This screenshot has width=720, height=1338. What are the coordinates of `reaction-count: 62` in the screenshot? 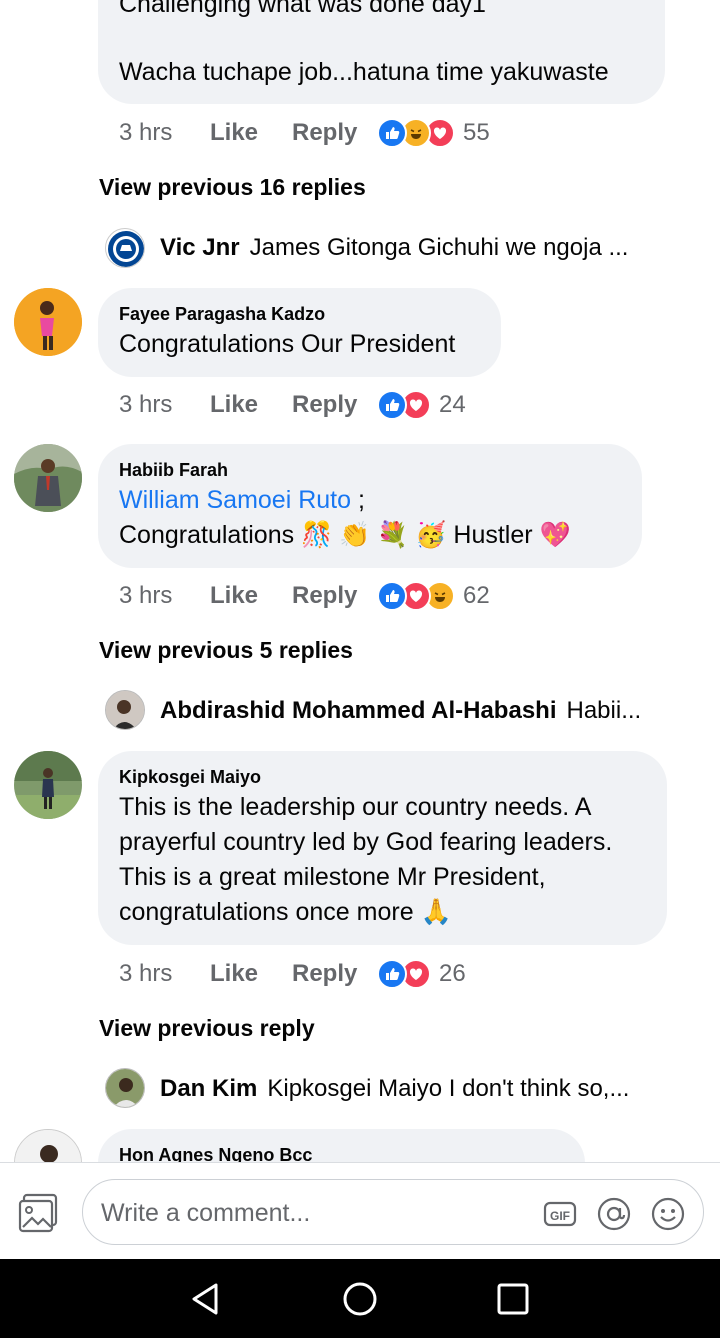 It's located at (476, 595).